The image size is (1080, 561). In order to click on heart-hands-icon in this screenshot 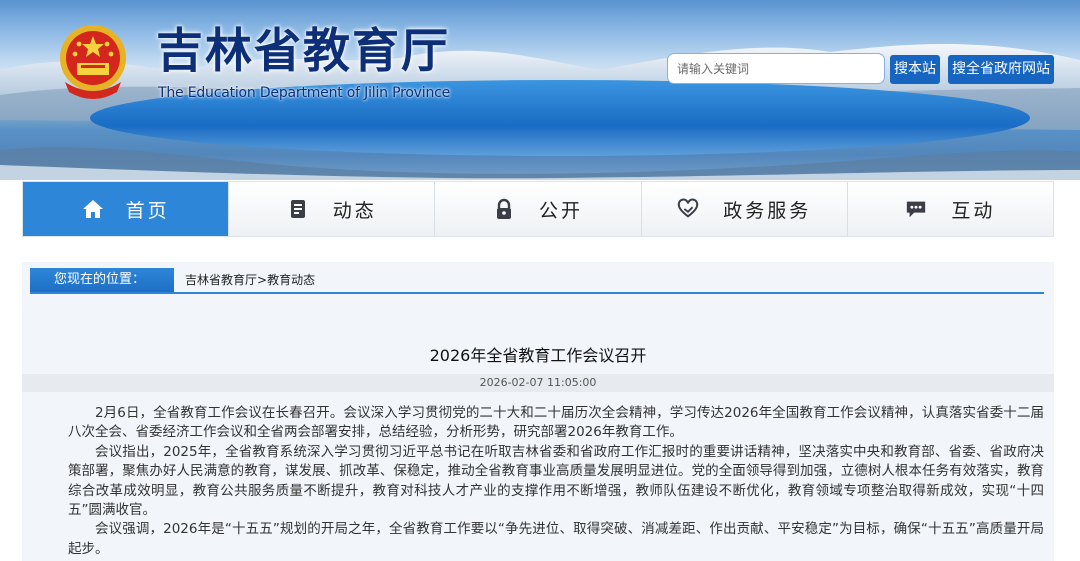, I will do `click(688, 209)`.